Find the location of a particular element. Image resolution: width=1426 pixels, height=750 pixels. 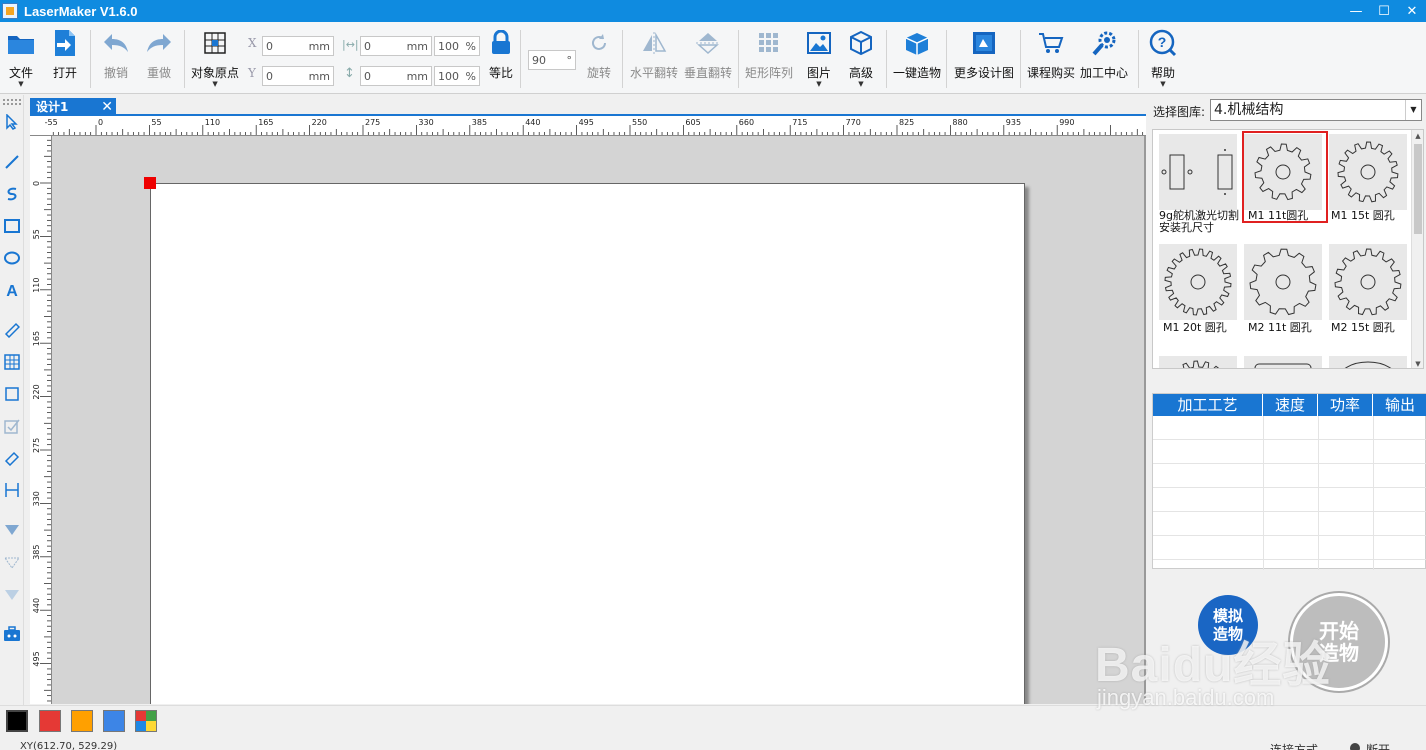

rotate-button: 旋转 is located at coordinates (599, 54).